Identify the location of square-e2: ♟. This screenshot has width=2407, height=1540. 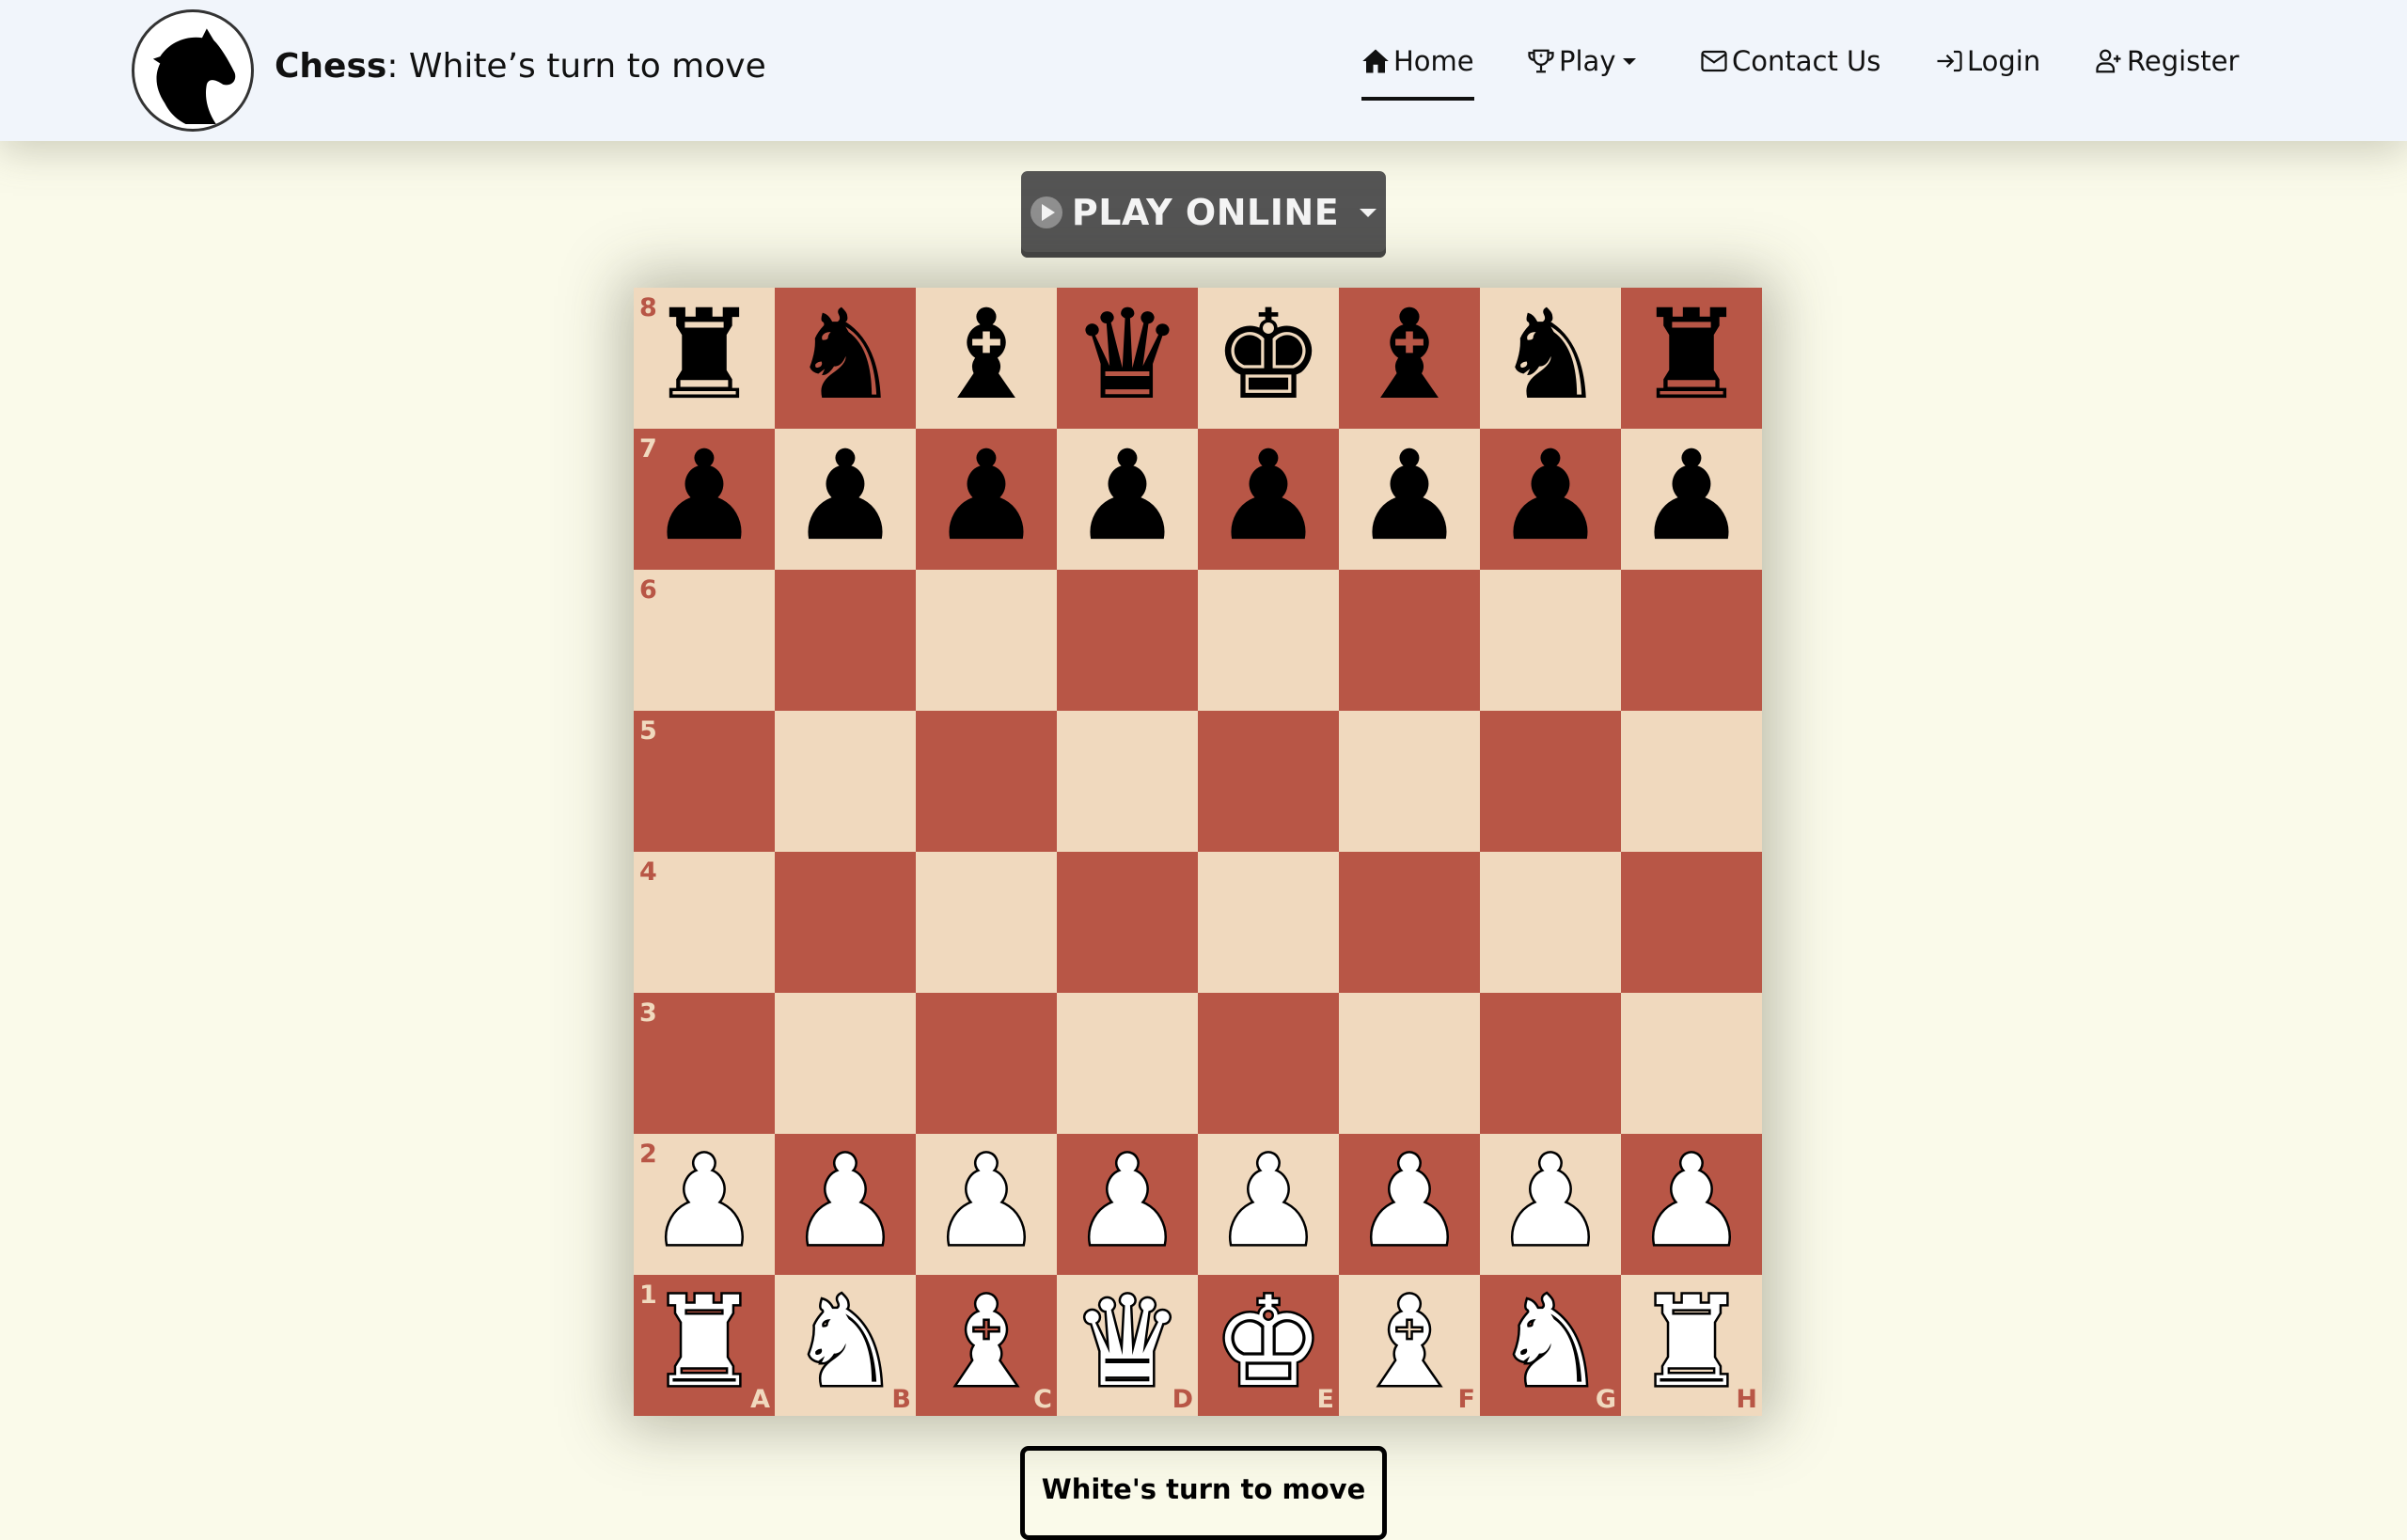
(1268, 1202).